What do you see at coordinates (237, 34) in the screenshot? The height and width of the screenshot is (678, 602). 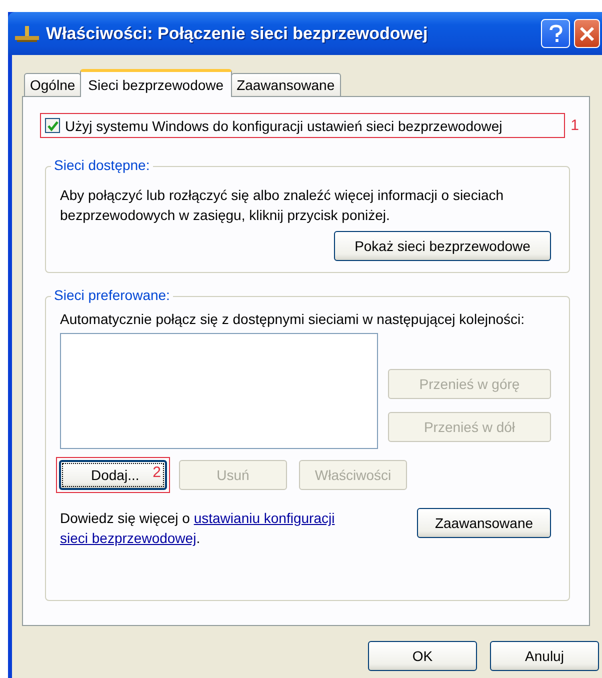 I see `window-title: Właściwości: Połączenie sieci bezprzewodowej` at bounding box center [237, 34].